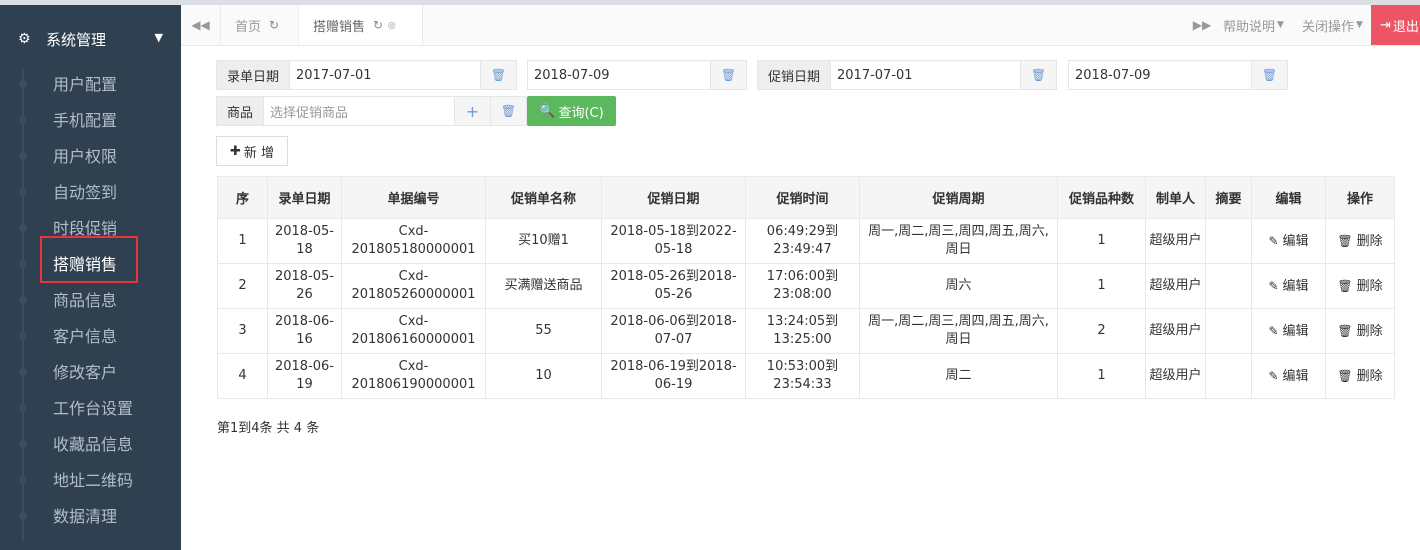  I want to click on tab-current: 搭赠销售 ↻ ⊗, so click(361, 25).